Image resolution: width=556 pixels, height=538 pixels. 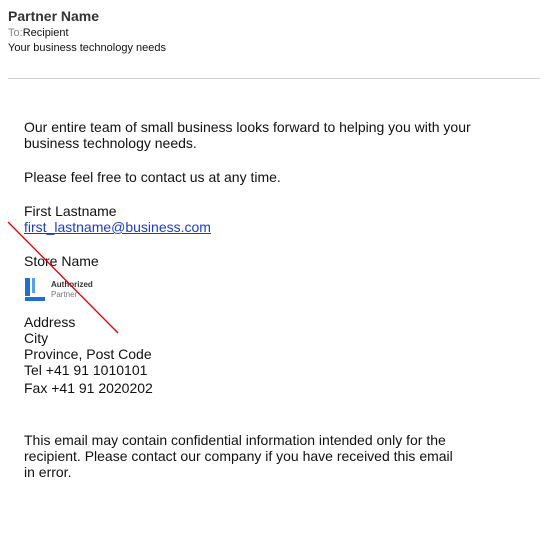 I want to click on authorized-partner-logo-icon, so click(x=35, y=289).